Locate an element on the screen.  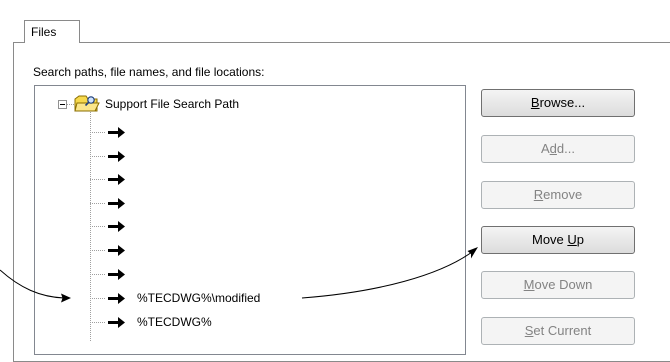
move-down-label-post: ove Down is located at coordinates (563, 284).